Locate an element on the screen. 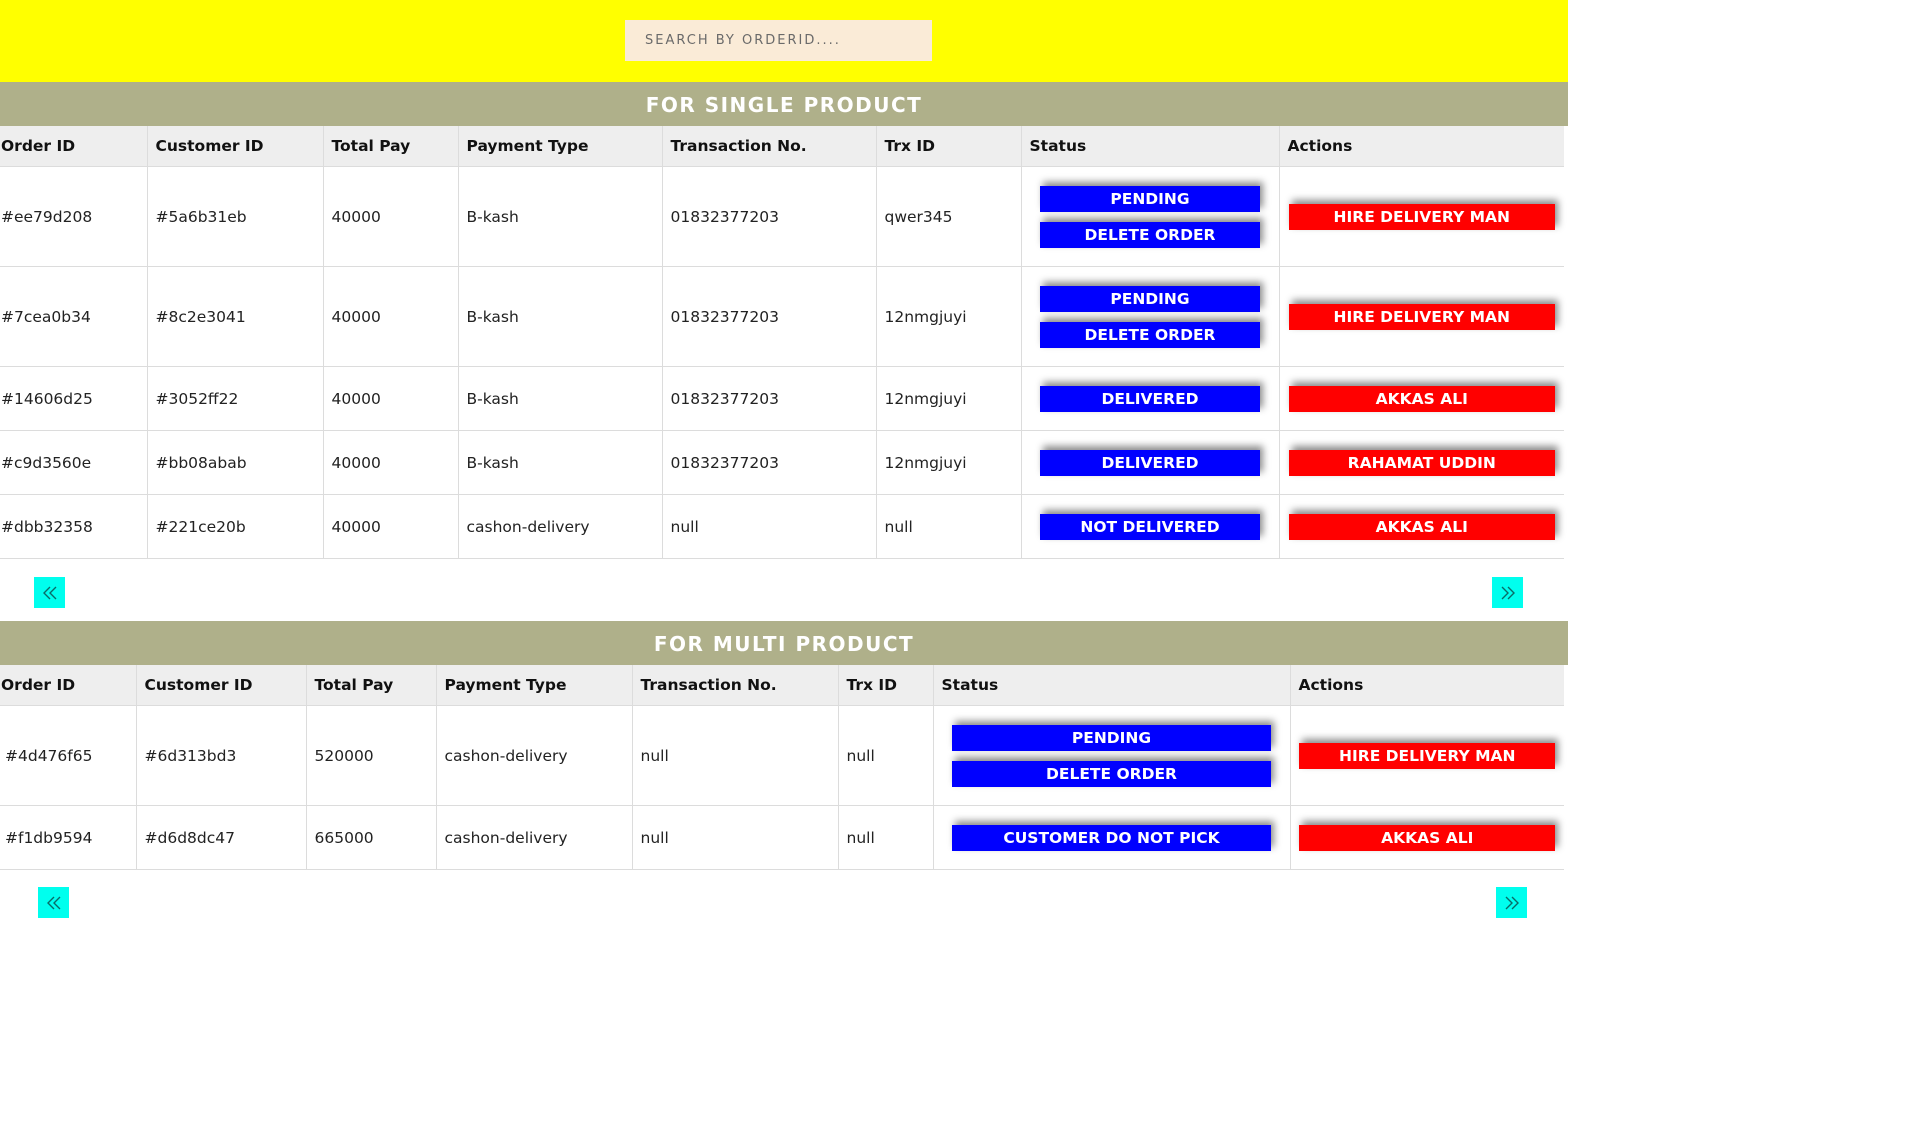 The image size is (1915, 1135). actions-cell: RAHAMAT UDDIN is located at coordinates (1421, 462).